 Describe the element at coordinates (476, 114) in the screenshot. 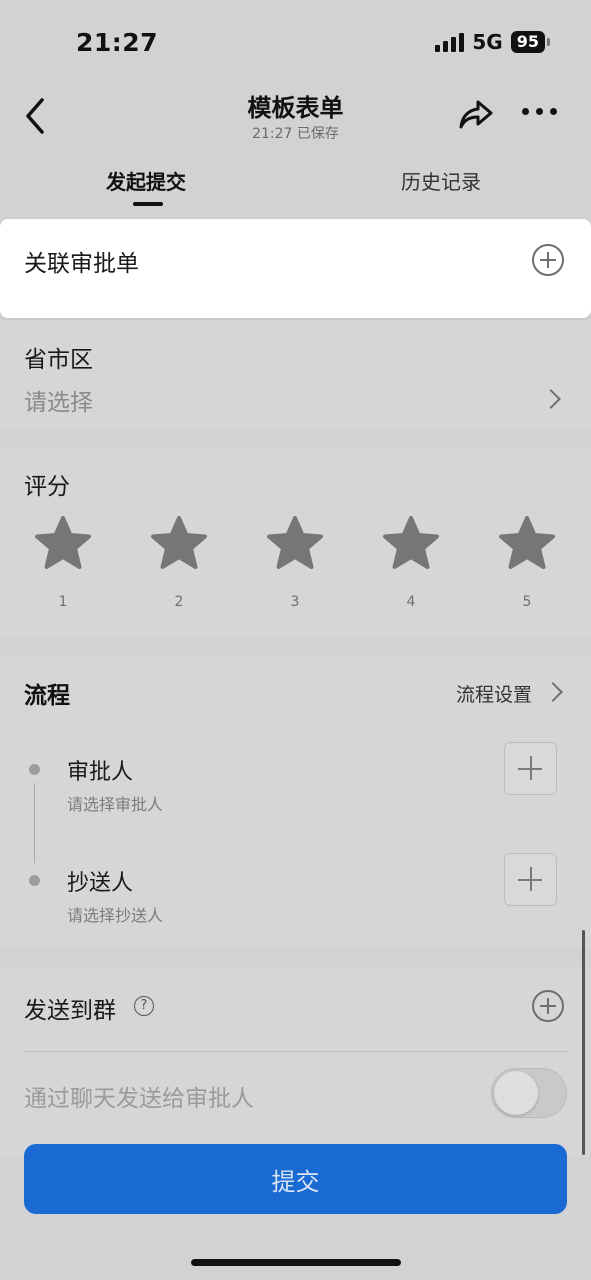

I see `share-icon` at that location.